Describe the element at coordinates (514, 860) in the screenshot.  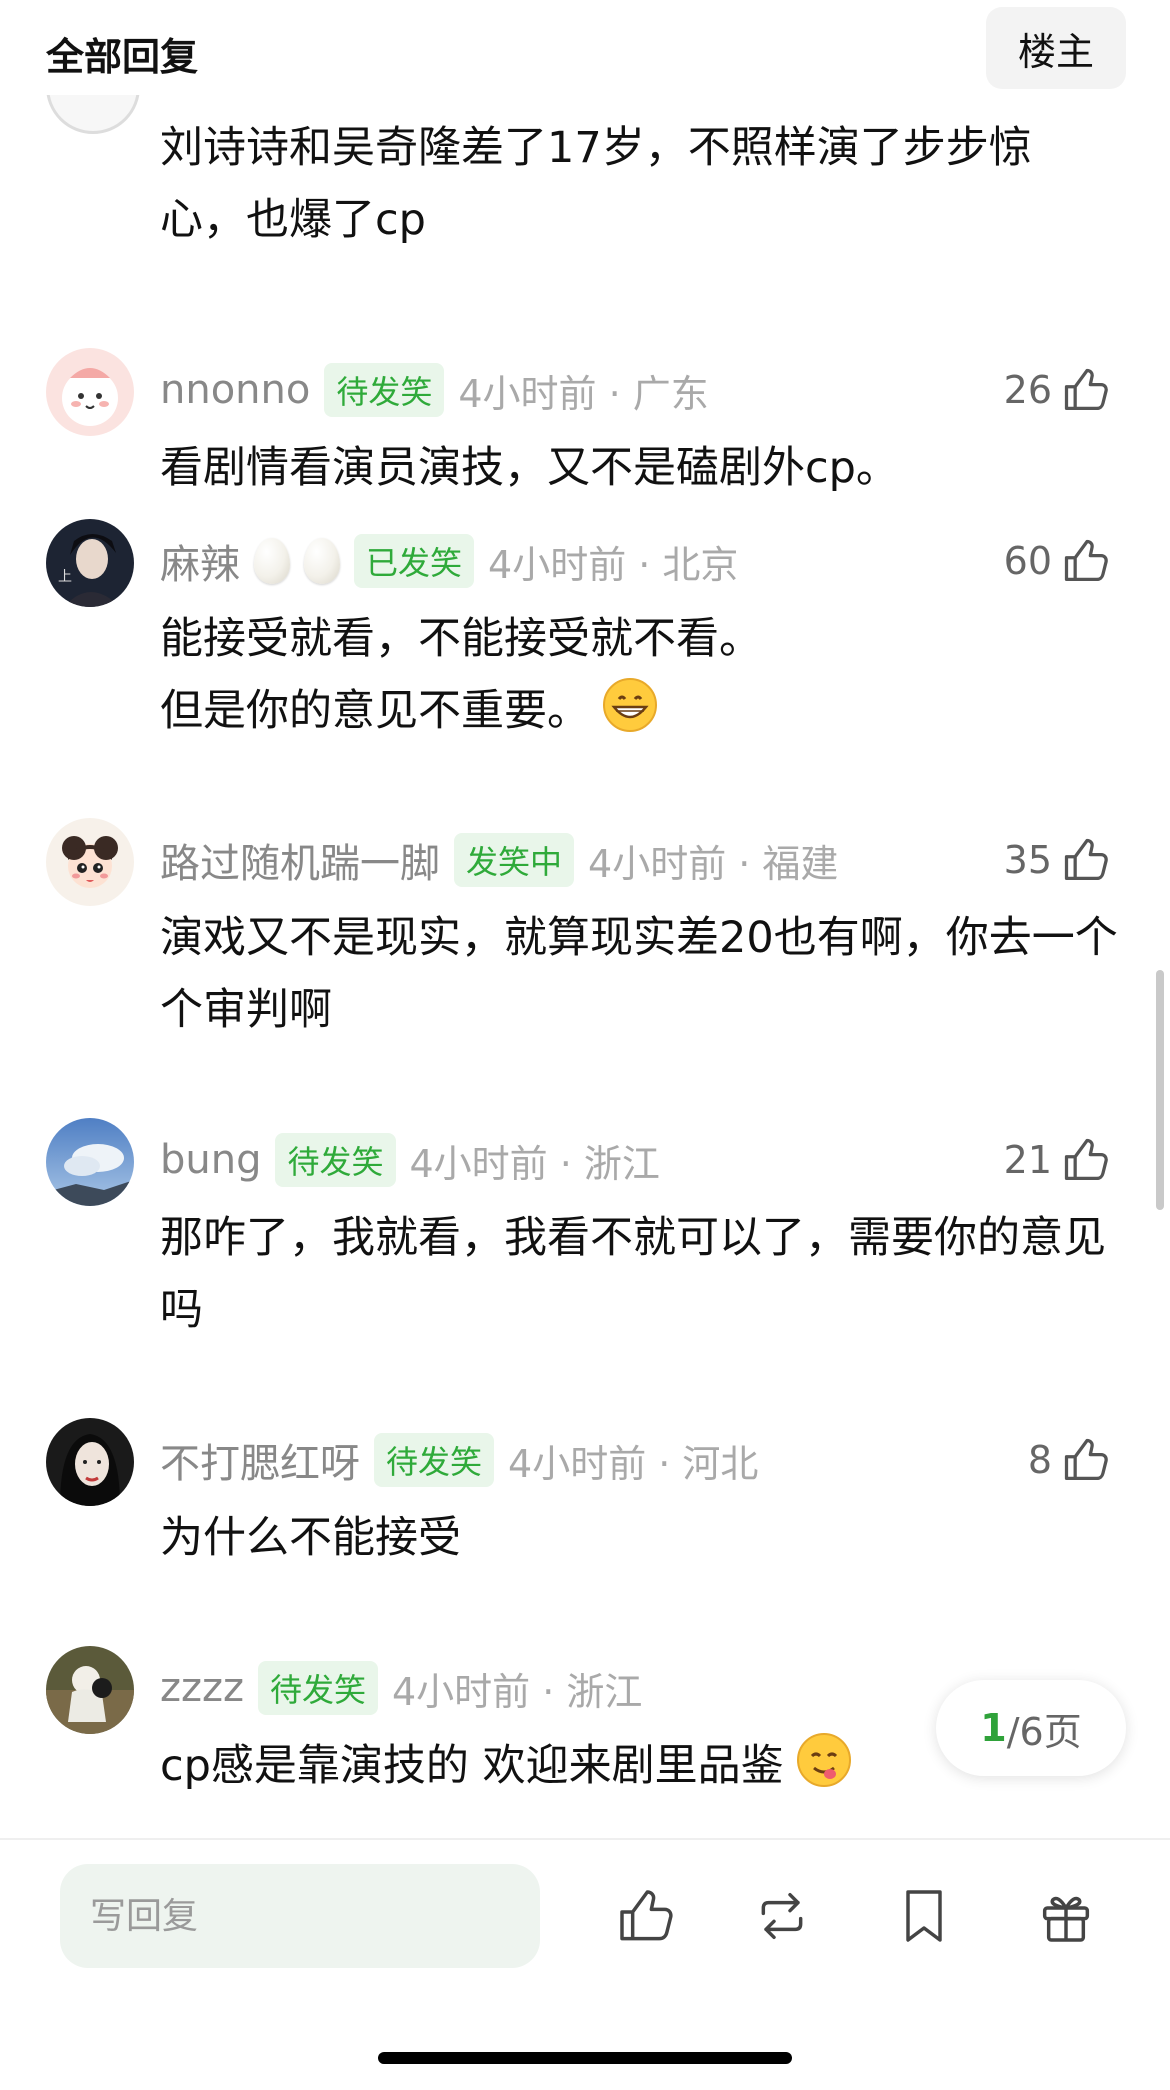
I see `status-badge: 发笑中` at that location.